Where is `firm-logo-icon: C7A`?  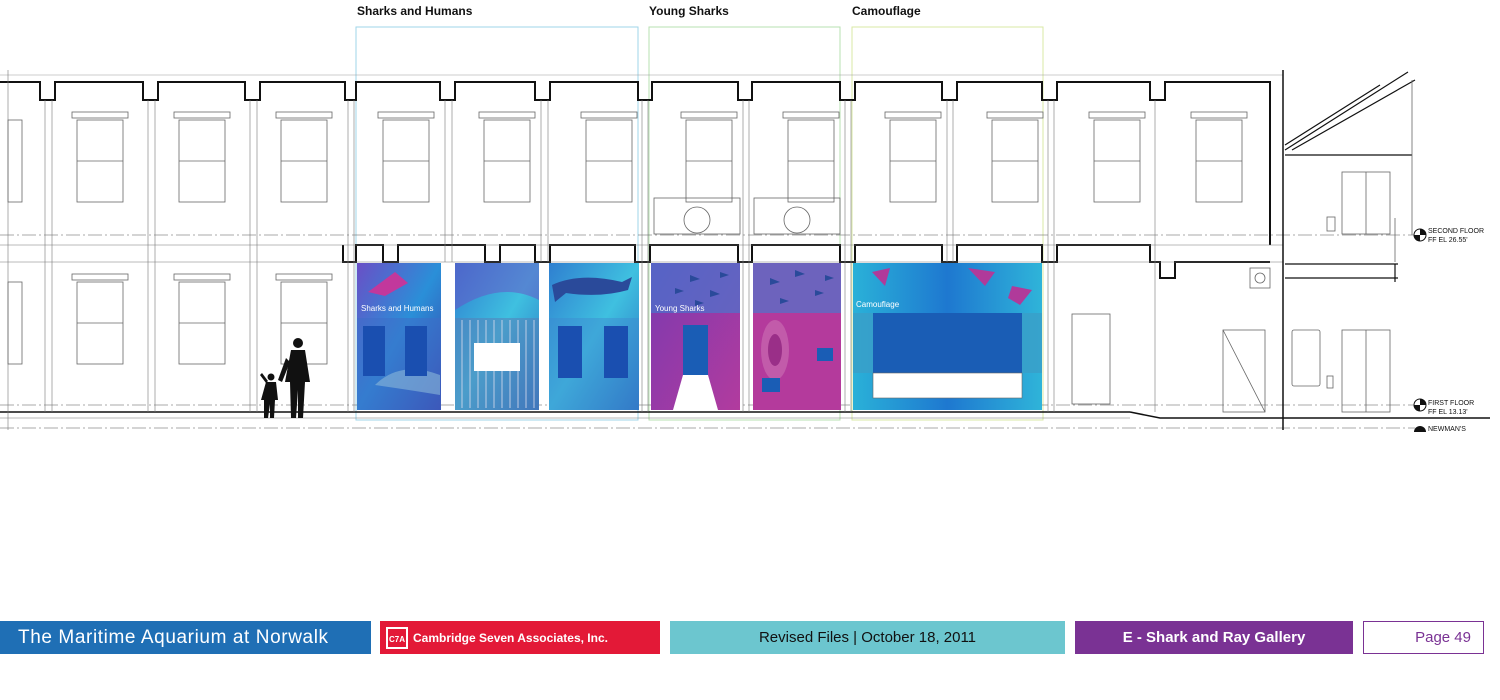
firm-logo-icon: C7A is located at coordinates (397, 637).